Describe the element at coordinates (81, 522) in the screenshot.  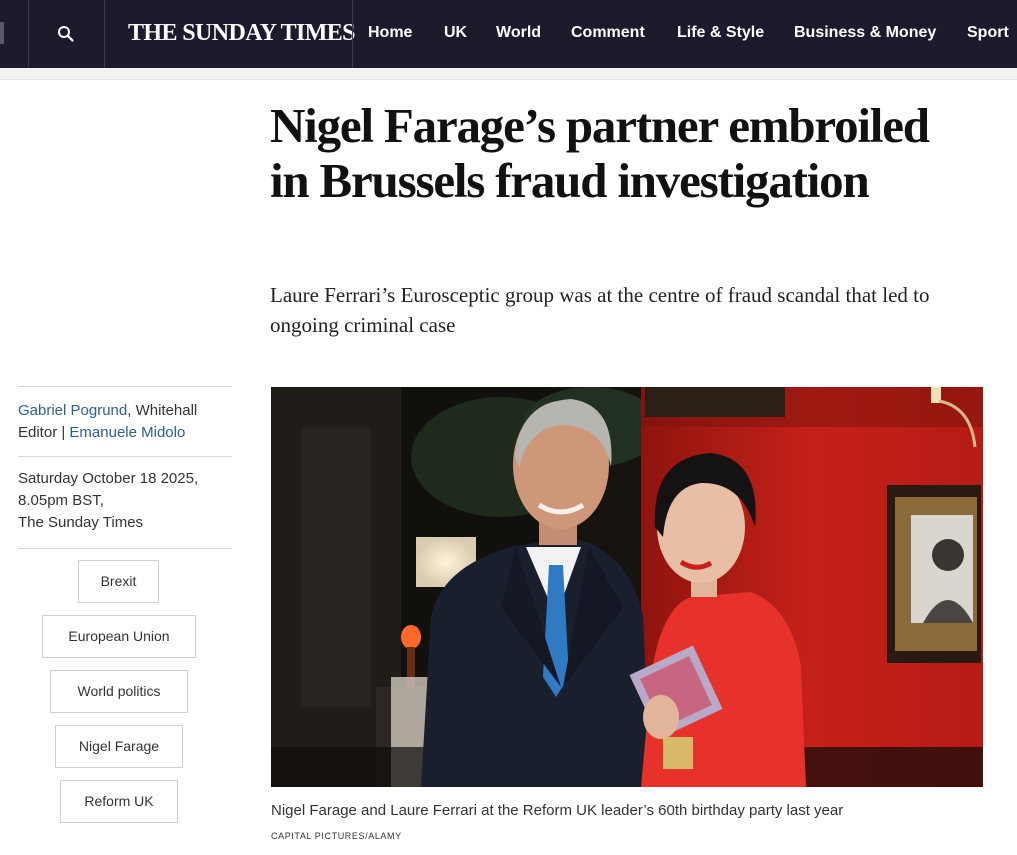
I see `publication-name: The Sunday Times` at that location.